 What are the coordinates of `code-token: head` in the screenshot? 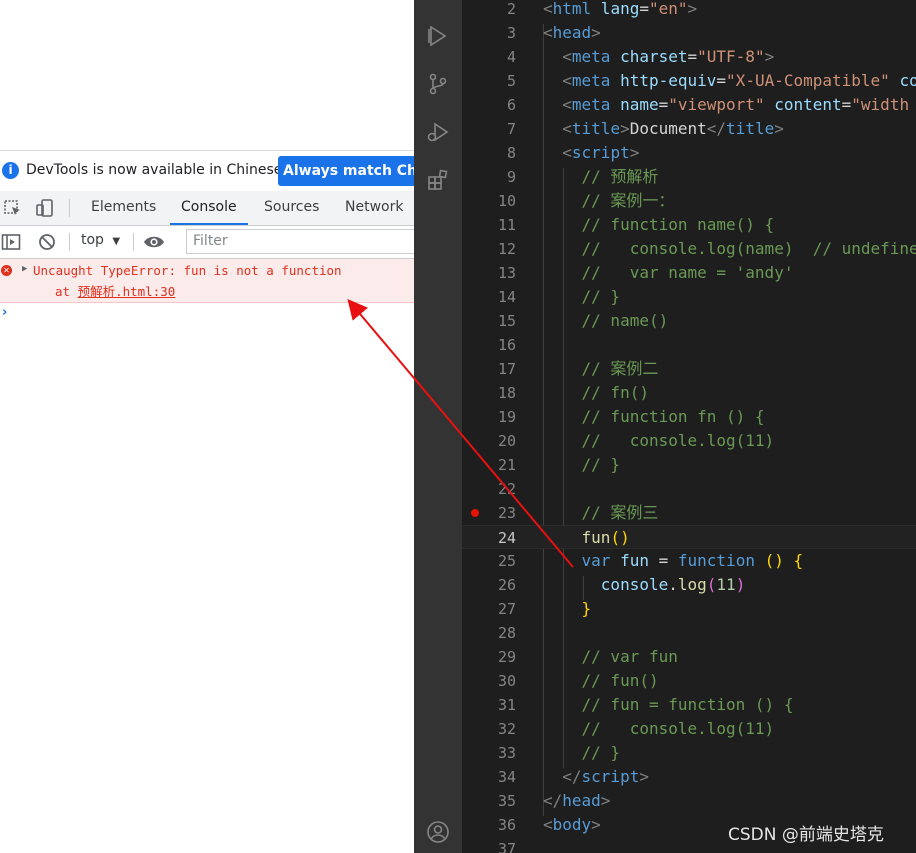 It's located at (572, 32).